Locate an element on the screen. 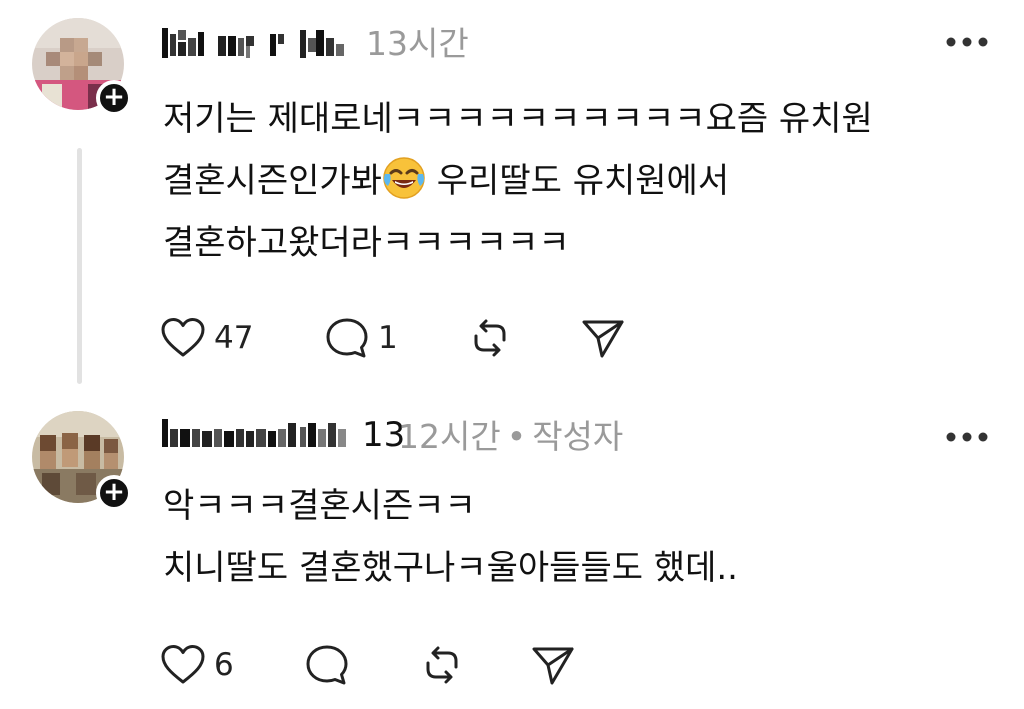  post-text-line: 결혼하고왔더라ㅋㅋㅋㅋㅋㅋ is located at coordinates (366, 243).